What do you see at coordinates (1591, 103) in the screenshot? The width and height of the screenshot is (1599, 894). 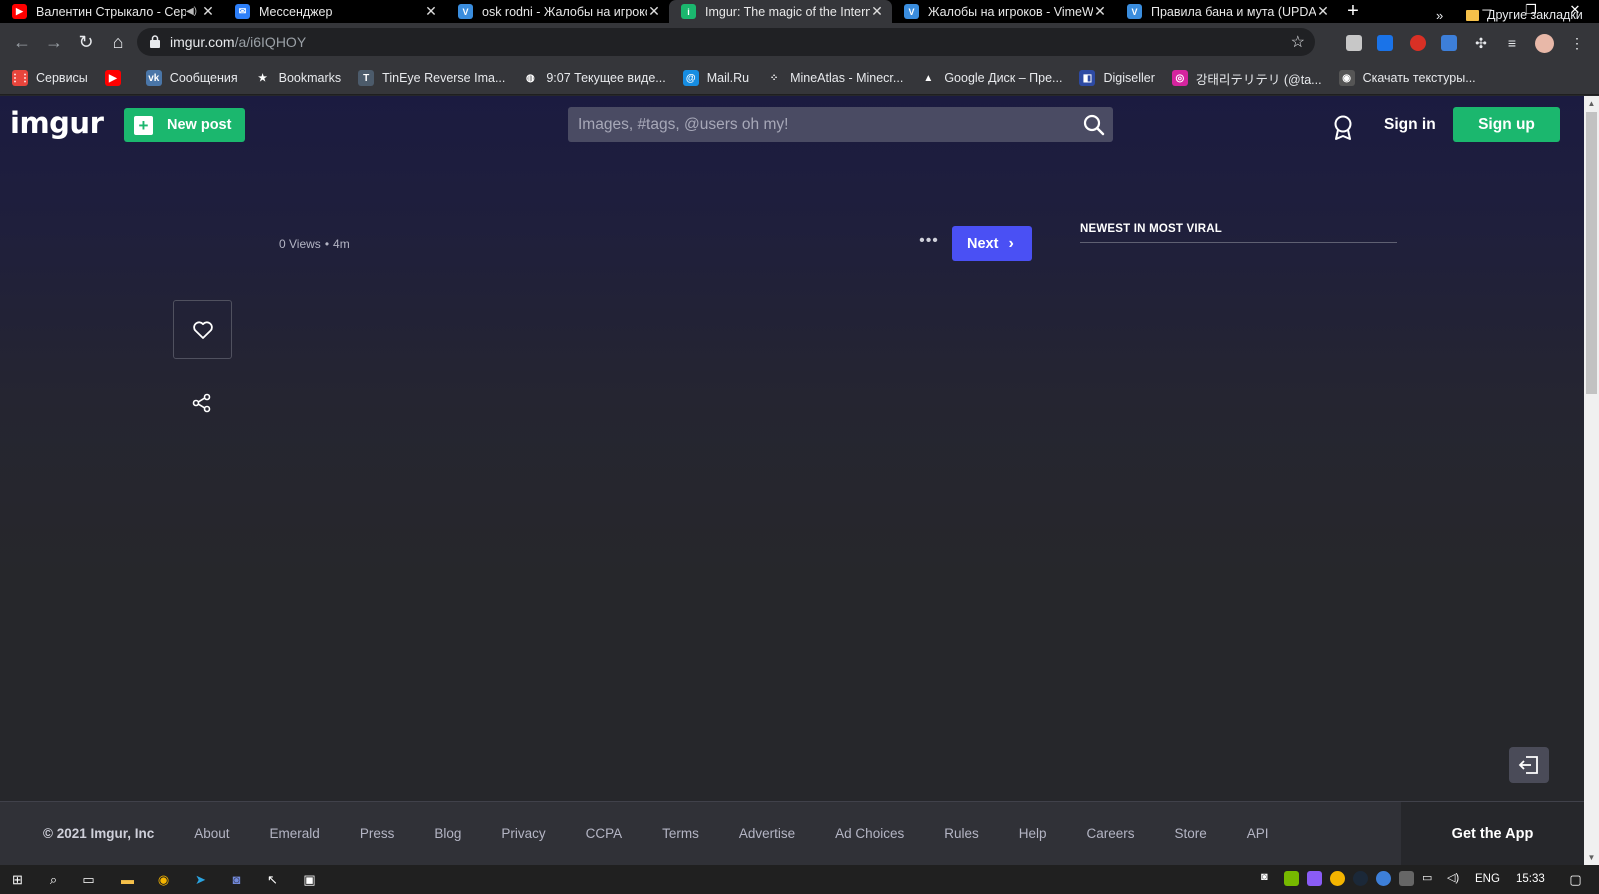 I see `scroll-up-arrow-icon: ▲` at bounding box center [1591, 103].